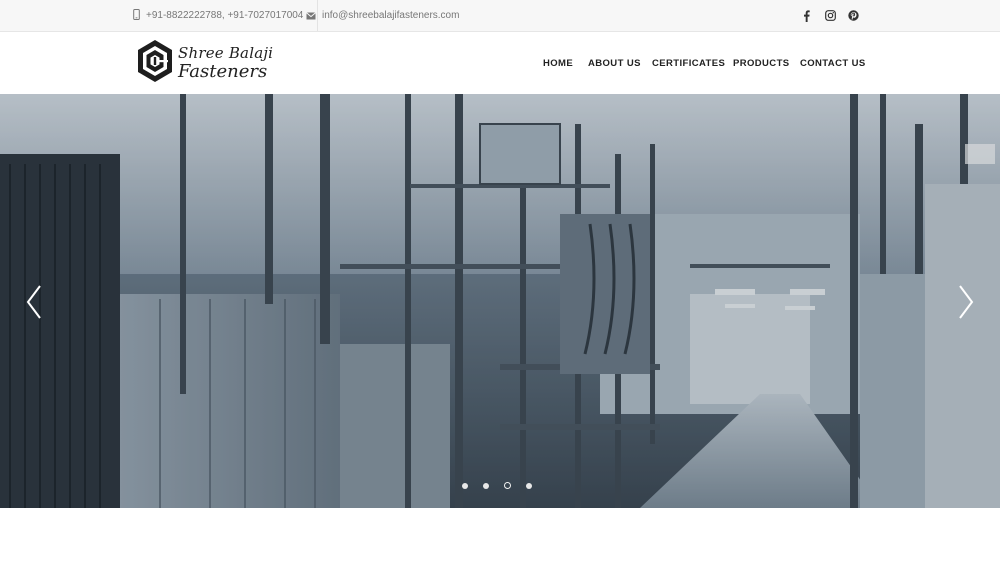 This screenshot has width=1000, height=562. I want to click on contact-phone: +91-8822222788, +91-7027017004, so click(226, 15).